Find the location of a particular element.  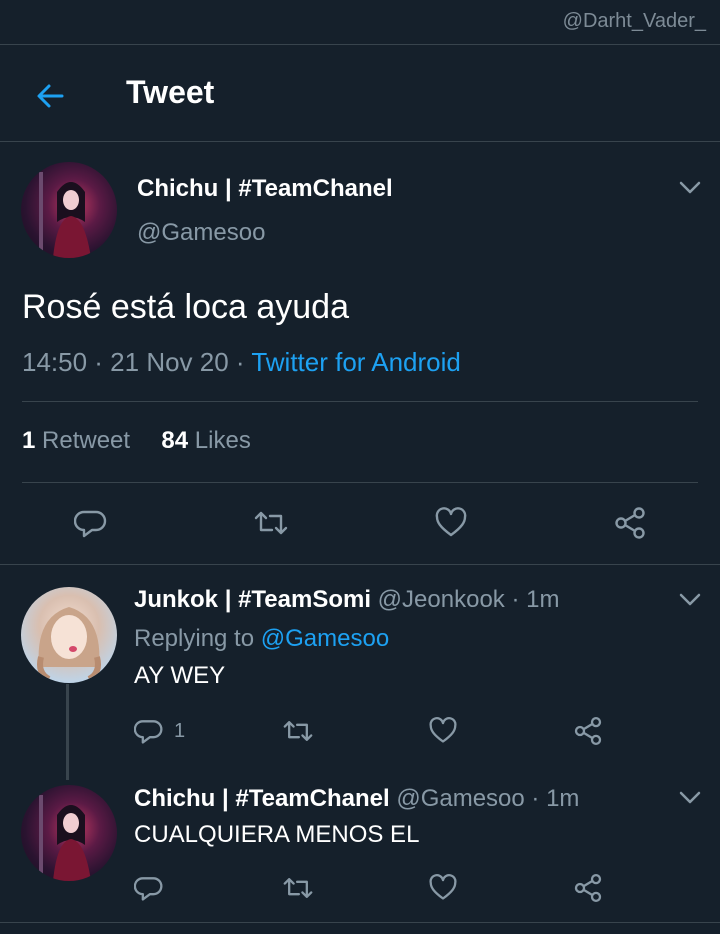

tweet-meta: 14:50 · 21 Nov 20 · Twitter for Android is located at coordinates (241, 362).